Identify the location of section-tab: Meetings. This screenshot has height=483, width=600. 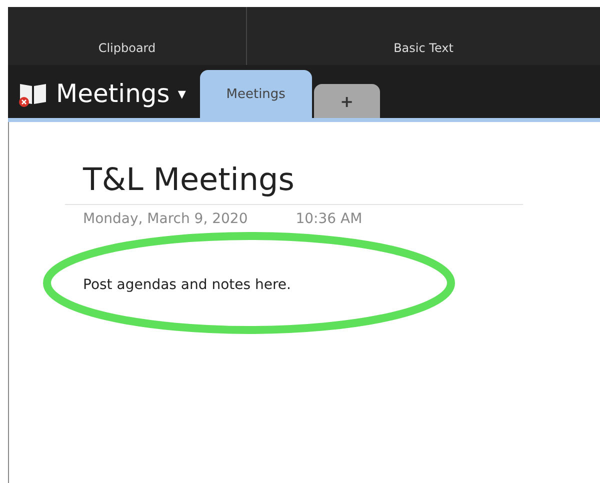
(256, 94).